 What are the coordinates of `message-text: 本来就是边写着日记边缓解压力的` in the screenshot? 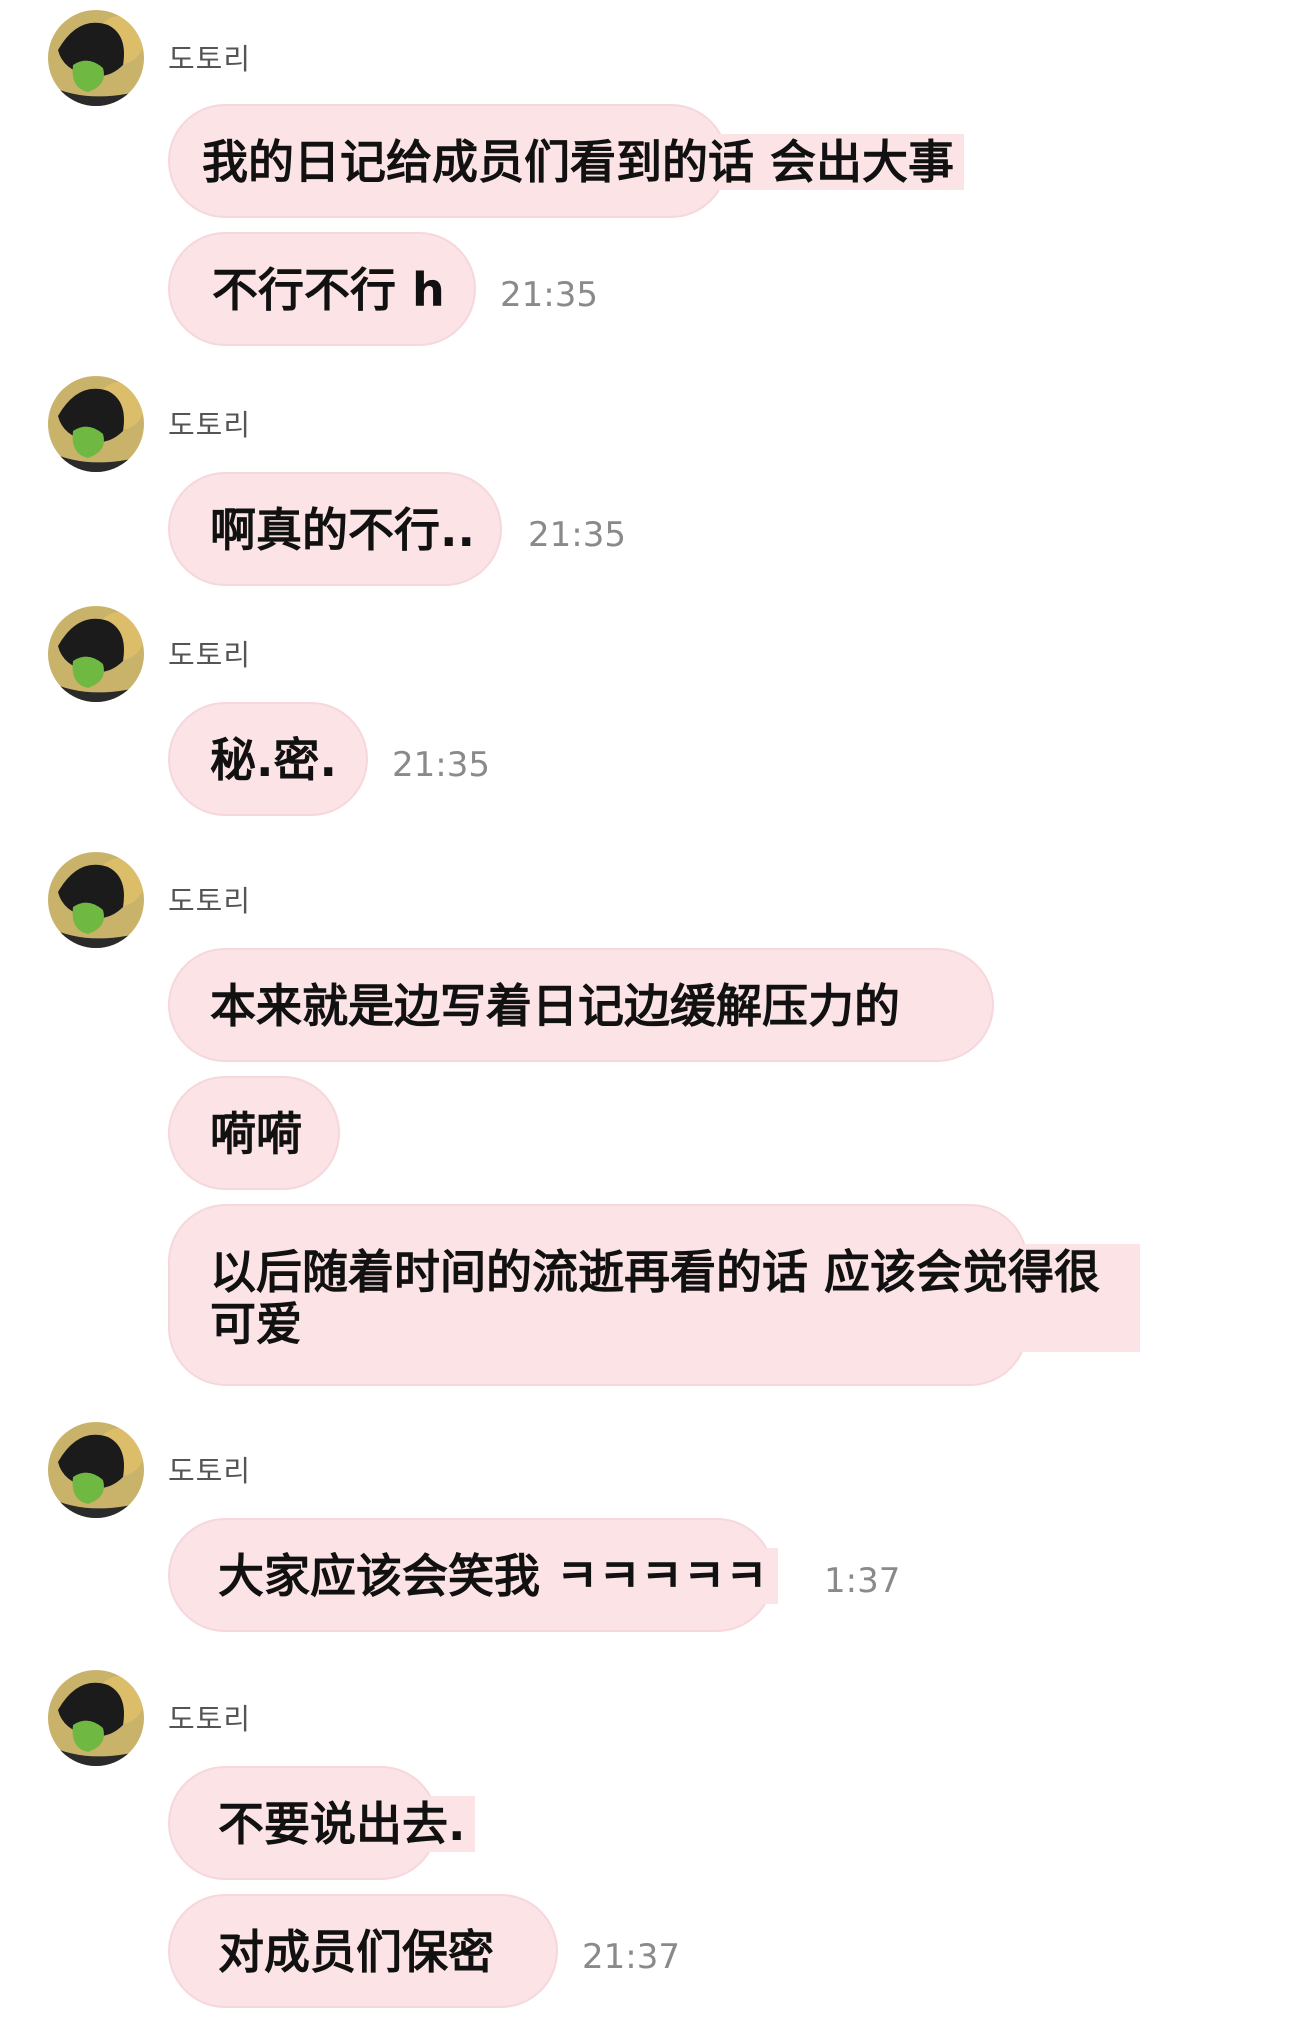 It's located at (557, 1006).